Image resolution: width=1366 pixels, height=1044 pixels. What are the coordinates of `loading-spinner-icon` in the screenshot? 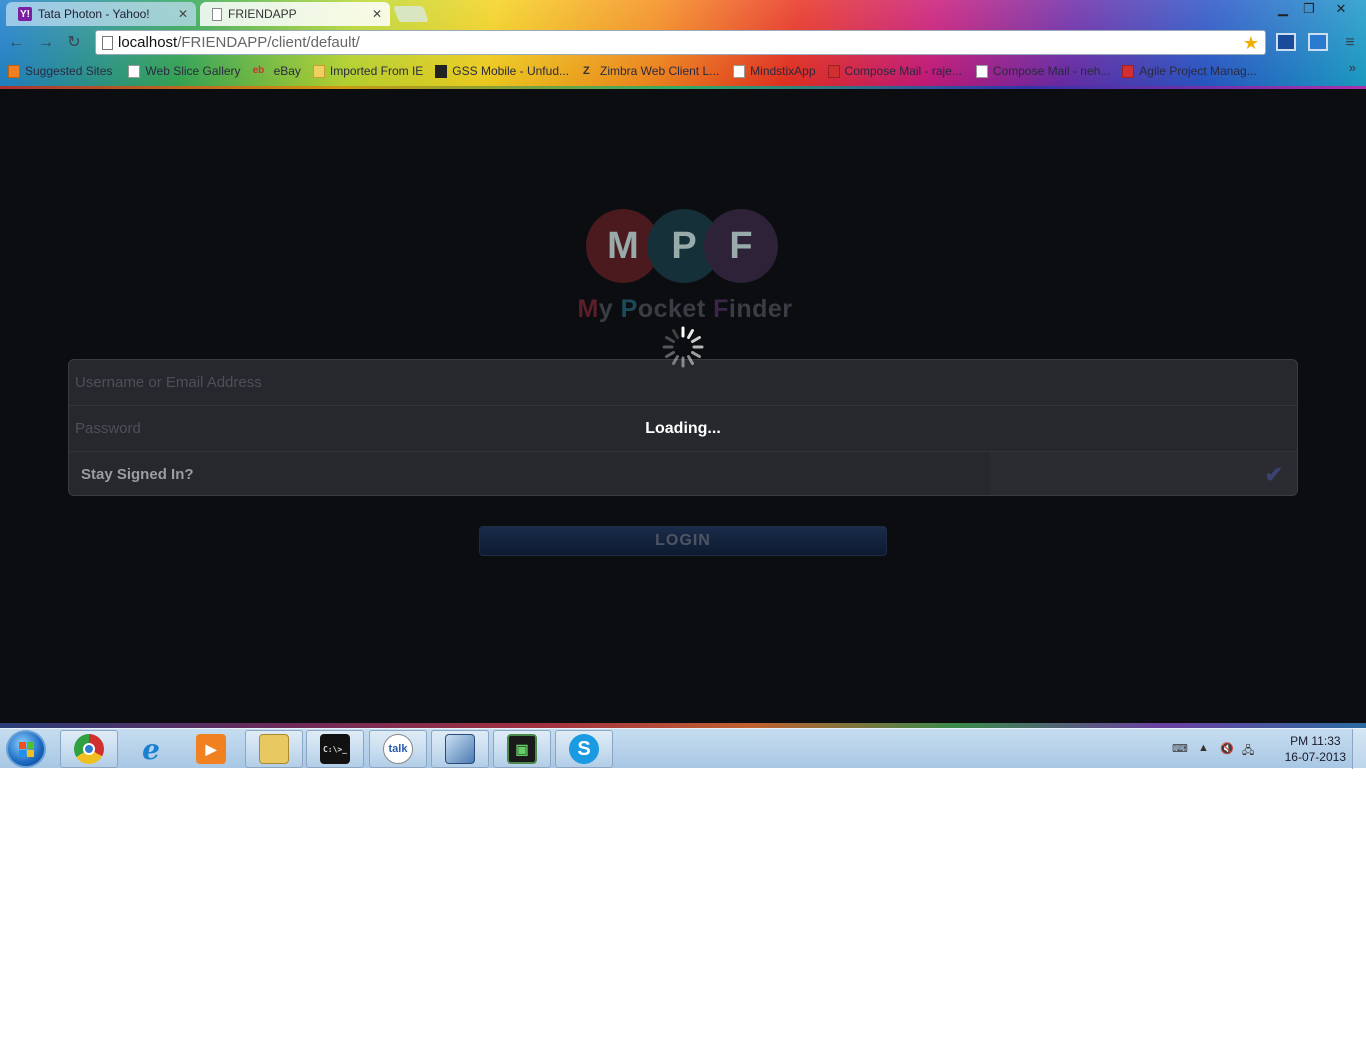 It's located at (683, 347).